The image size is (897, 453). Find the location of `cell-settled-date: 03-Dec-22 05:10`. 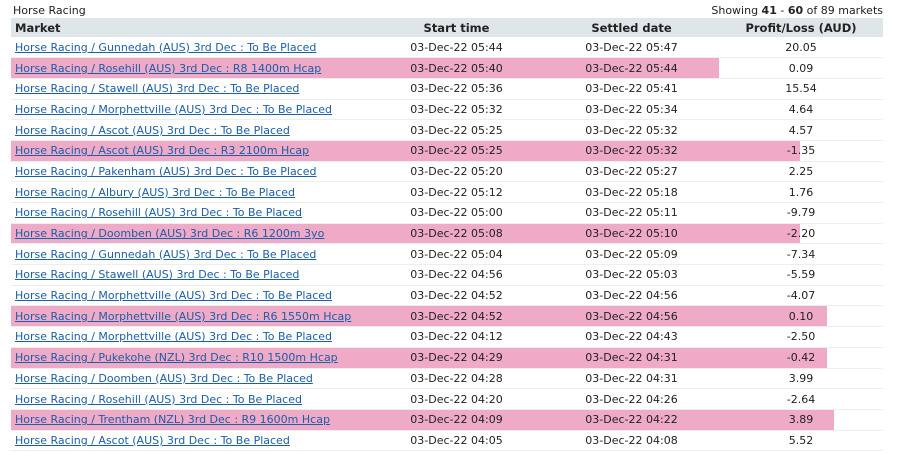

cell-settled-date: 03-Dec-22 05:10 is located at coordinates (631, 234).